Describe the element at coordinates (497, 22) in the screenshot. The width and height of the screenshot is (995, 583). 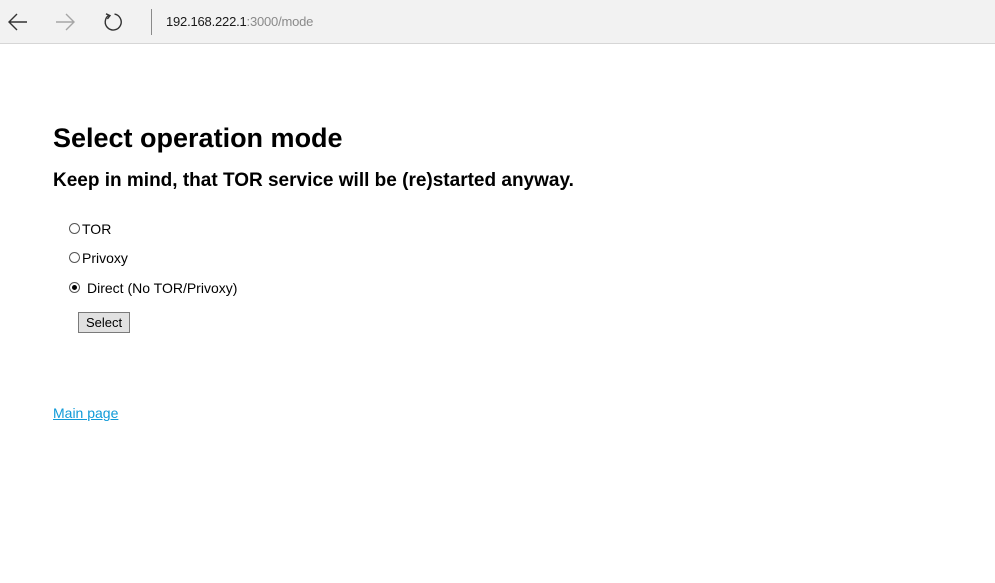
I see `browser-toolbar: 192.168.222.1:3000/mode` at that location.